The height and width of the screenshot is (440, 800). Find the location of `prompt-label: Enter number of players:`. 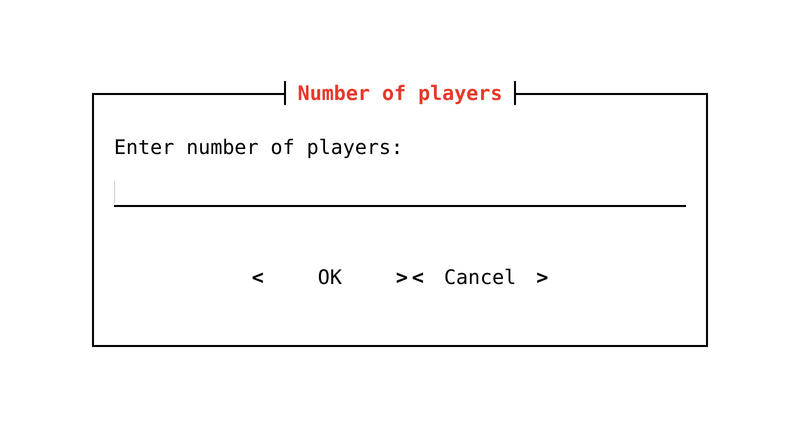

prompt-label: Enter number of players: is located at coordinates (258, 147).